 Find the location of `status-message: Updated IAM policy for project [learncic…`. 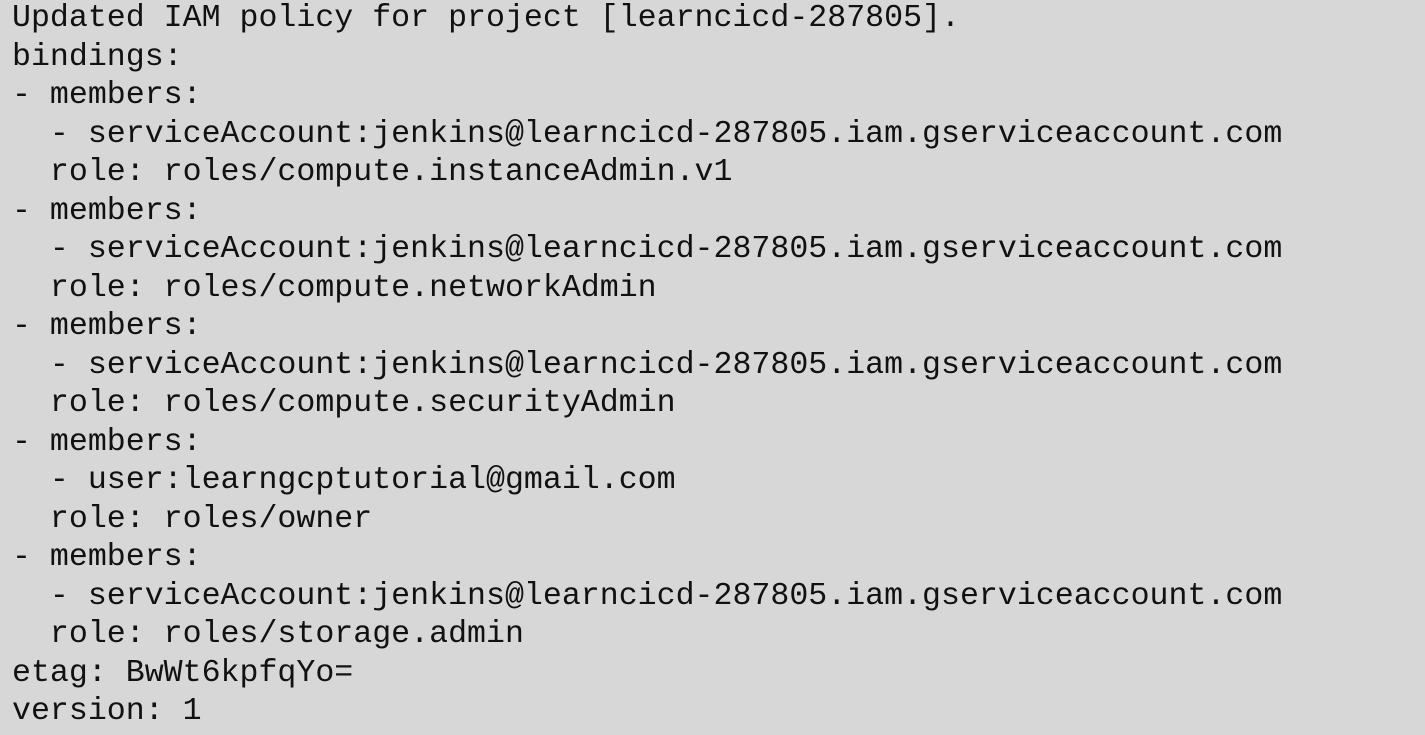

status-message: Updated IAM policy for project [learncic… is located at coordinates (486, 18).